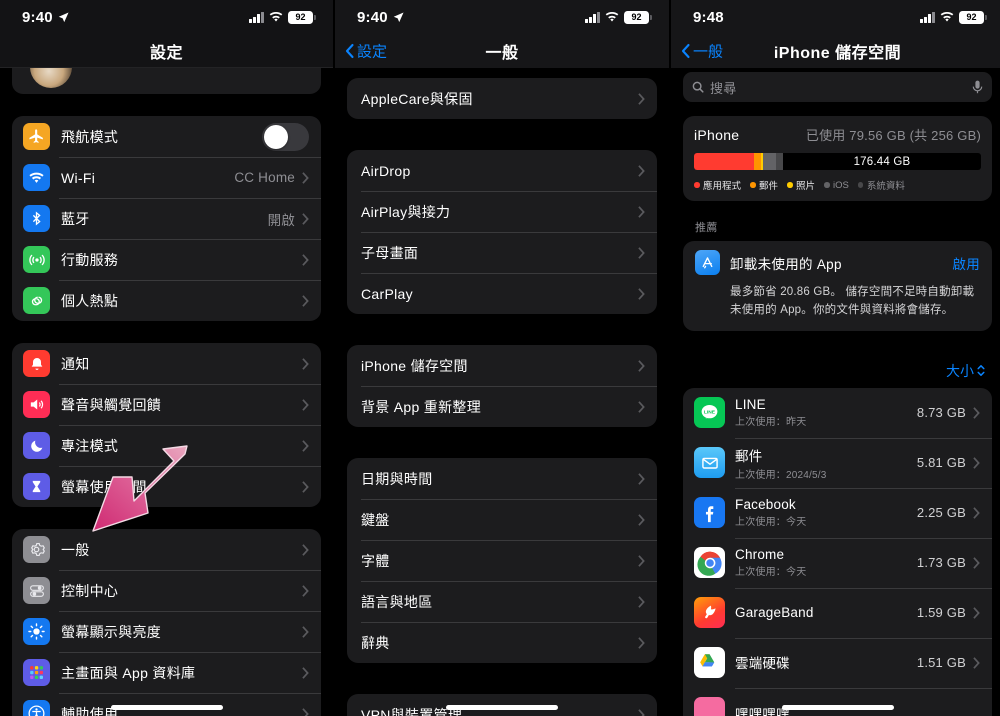 The image size is (1000, 716). What do you see at coordinates (166, 486) in the screenshot?
I see `settings-row-screentime: 螢幕使用時間` at bounding box center [166, 486].